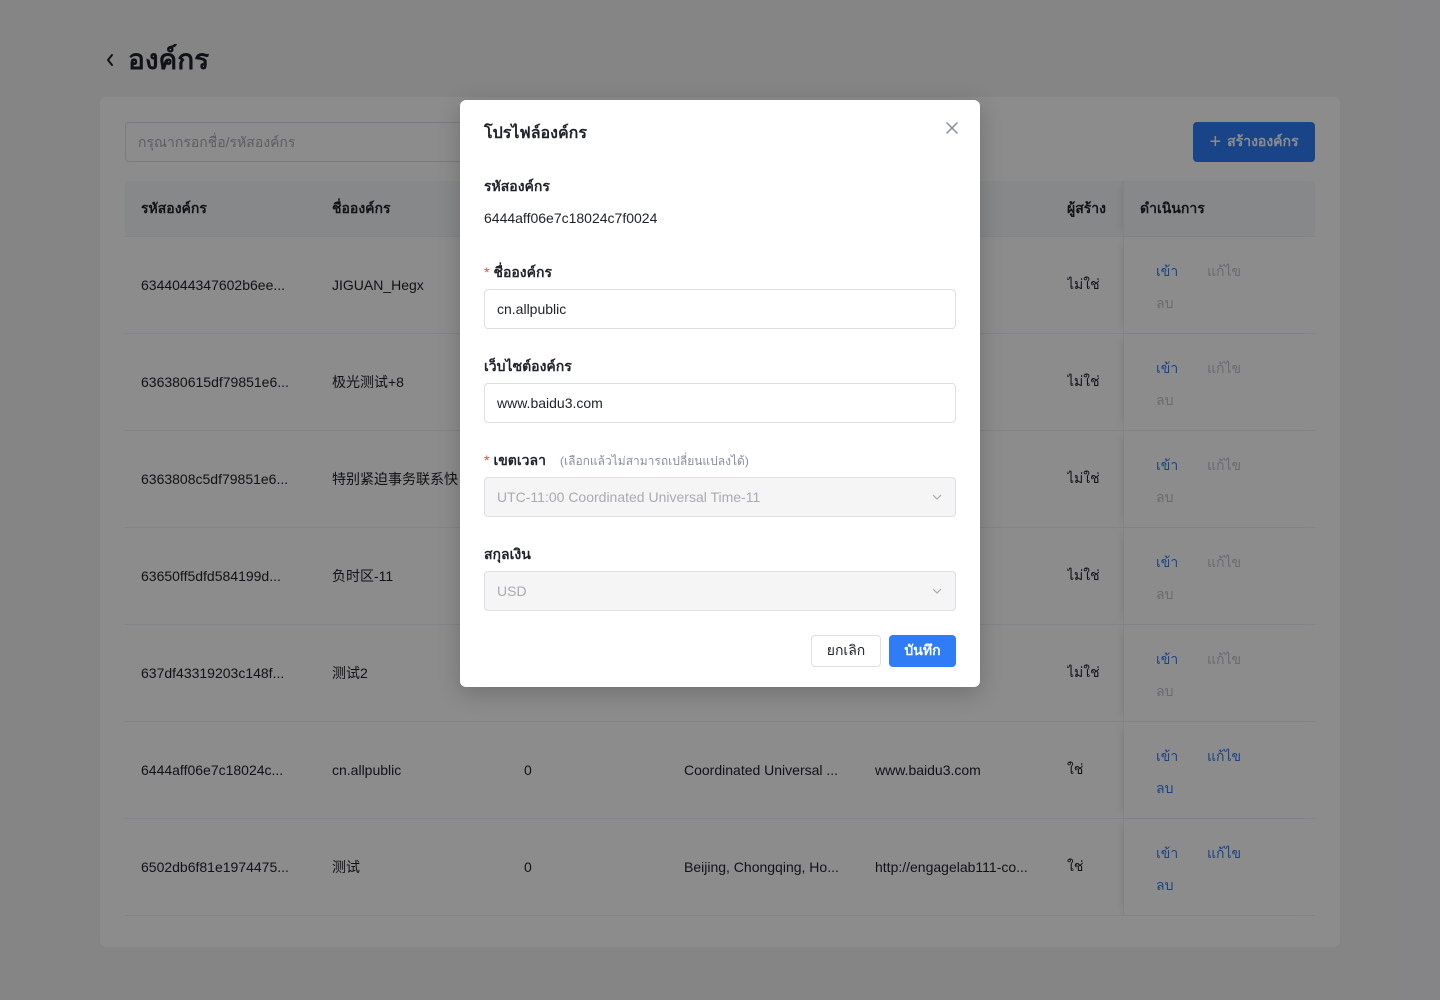 The image size is (1440, 1000). Describe the element at coordinates (846, 651) in the screenshot. I see `cancel-button: ยกเลิก` at that location.